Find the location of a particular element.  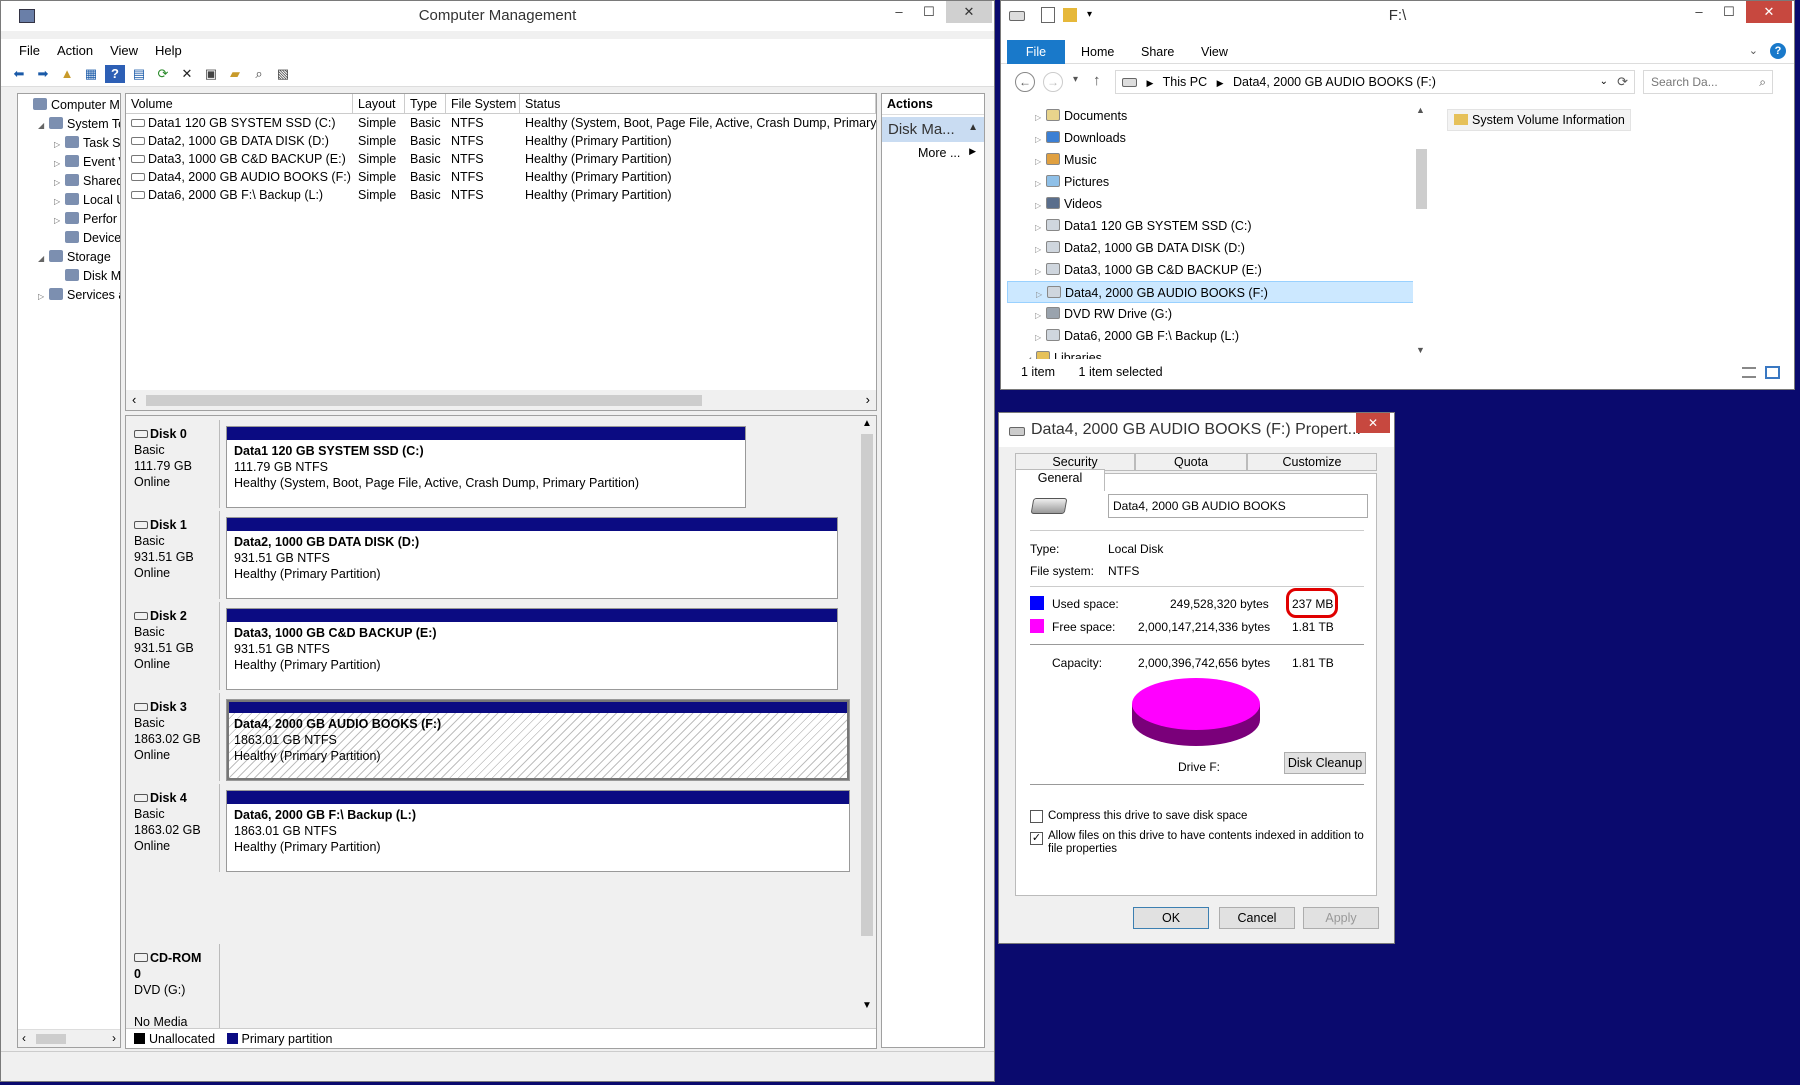

tree-item: ▷Local U is located at coordinates (69, 200).